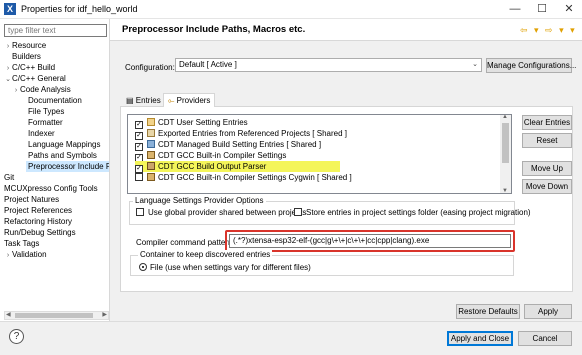 The height and width of the screenshot is (355, 582). I want to click on tree-item-resource: › Resource, so click(25, 45).